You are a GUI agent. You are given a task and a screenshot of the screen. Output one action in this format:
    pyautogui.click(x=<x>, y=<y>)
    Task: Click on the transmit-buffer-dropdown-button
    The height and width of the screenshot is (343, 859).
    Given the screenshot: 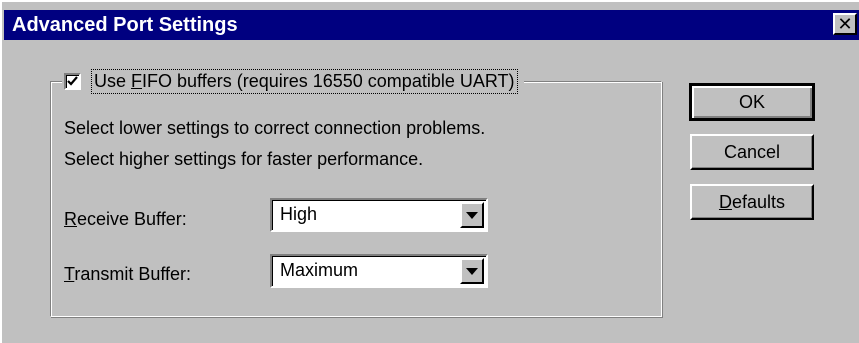 What is the action you would take?
    pyautogui.click(x=472, y=271)
    